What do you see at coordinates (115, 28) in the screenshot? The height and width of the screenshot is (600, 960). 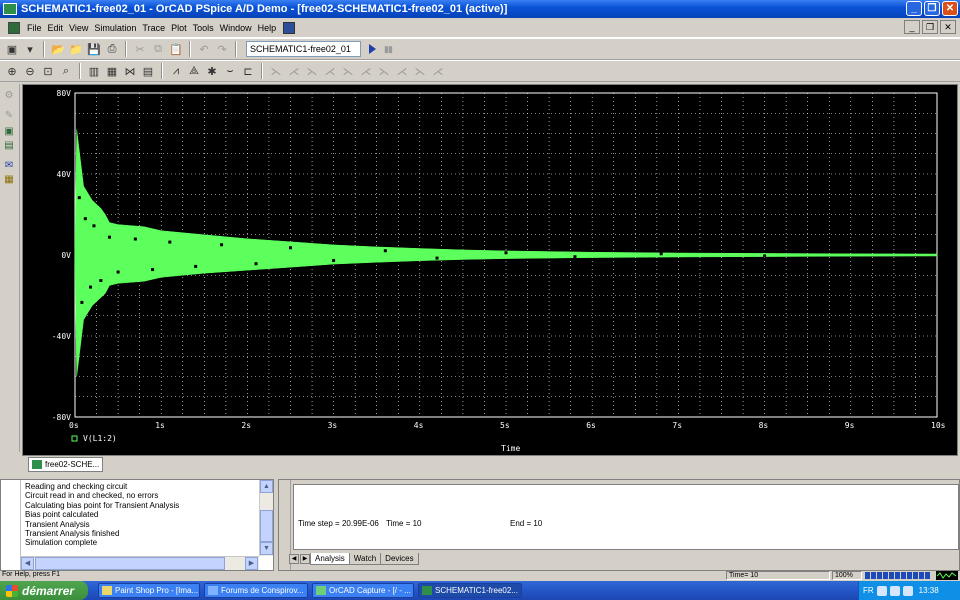 I see `menu-simulation: Simulation` at bounding box center [115, 28].